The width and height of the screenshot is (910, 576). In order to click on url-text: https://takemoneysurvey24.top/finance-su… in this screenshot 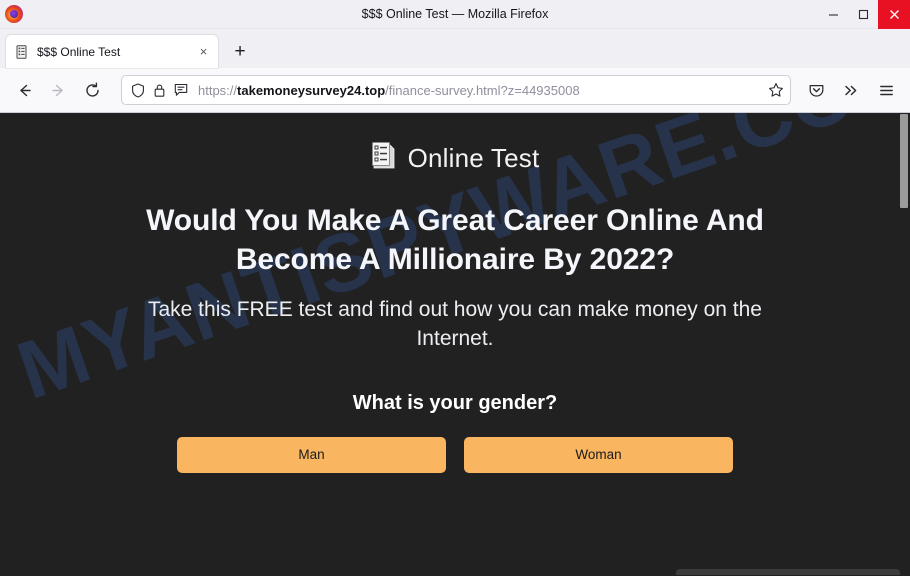, I will do `click(479, 90)`.